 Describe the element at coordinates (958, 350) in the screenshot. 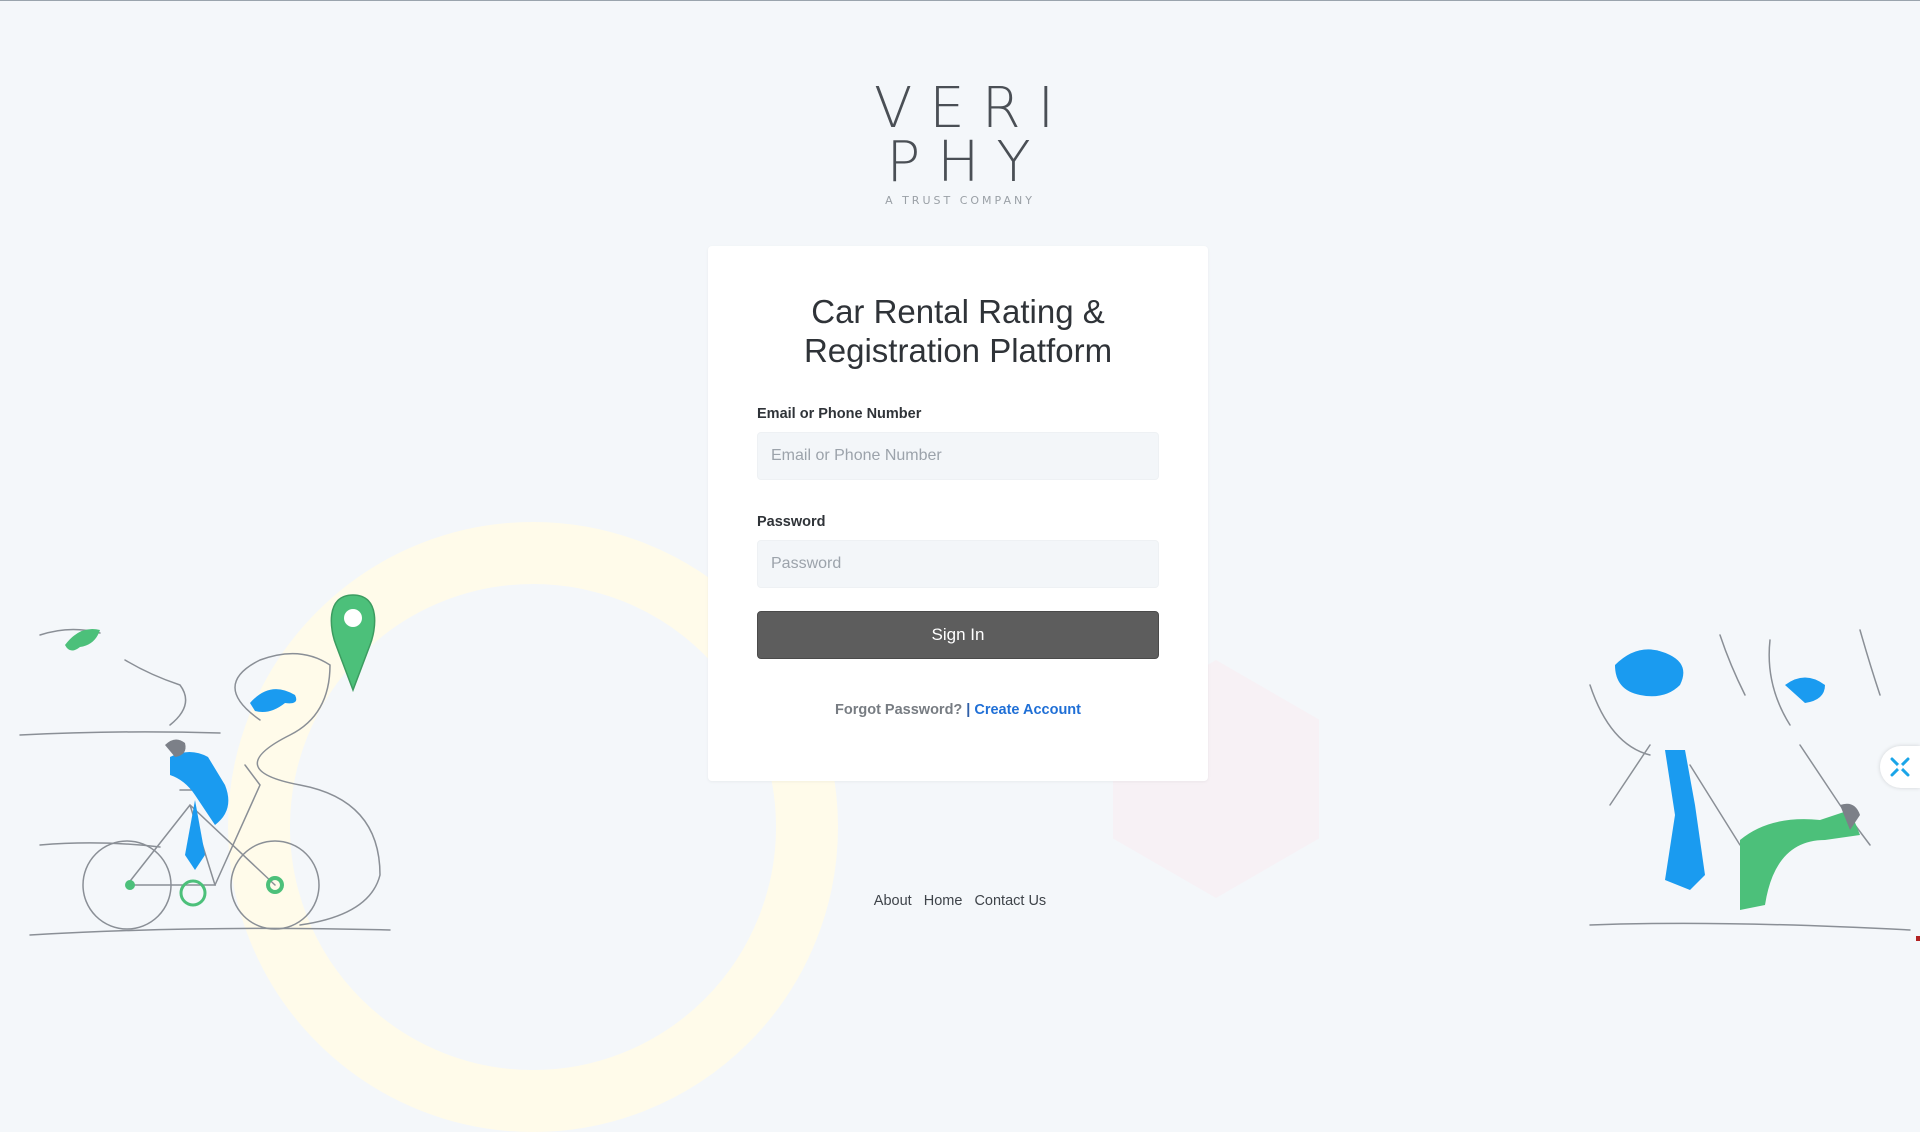

I see `title-line-2: Registration Platform` at that location.